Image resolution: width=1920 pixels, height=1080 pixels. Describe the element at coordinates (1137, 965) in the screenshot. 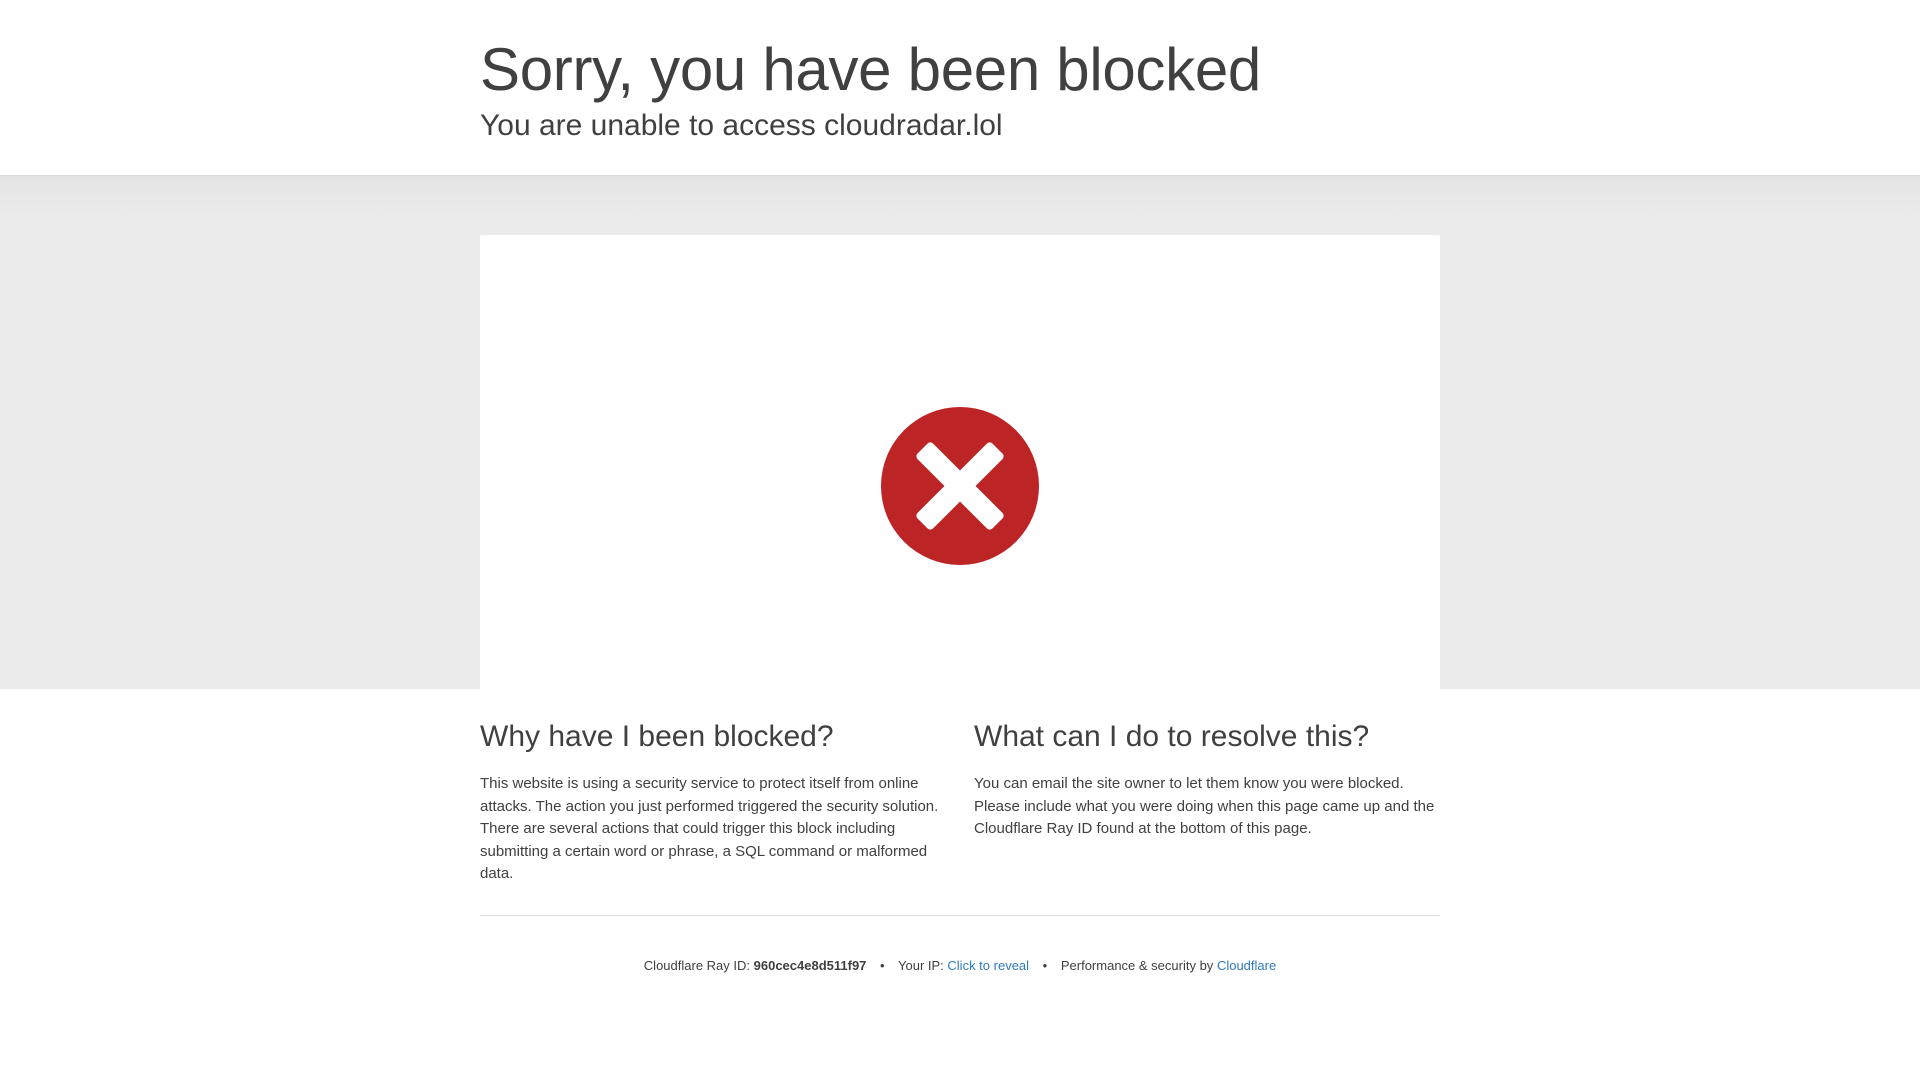

I see `performance-label: Performance & security by` at that location.